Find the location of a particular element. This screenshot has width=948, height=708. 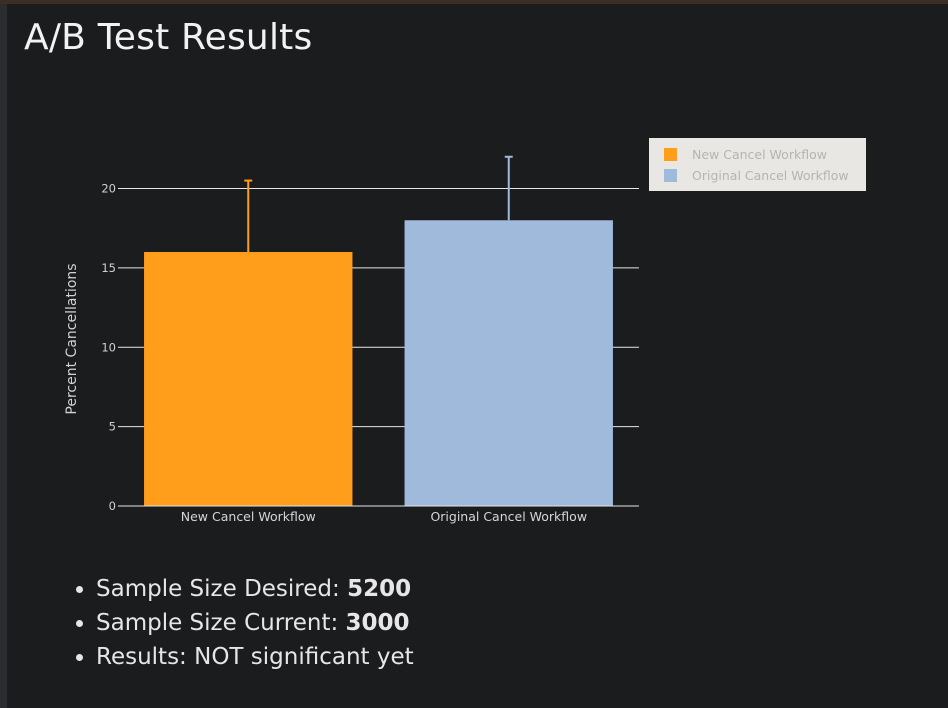

stat-current: Sample Size Current: 3000 is located at coordinates (255, 623).